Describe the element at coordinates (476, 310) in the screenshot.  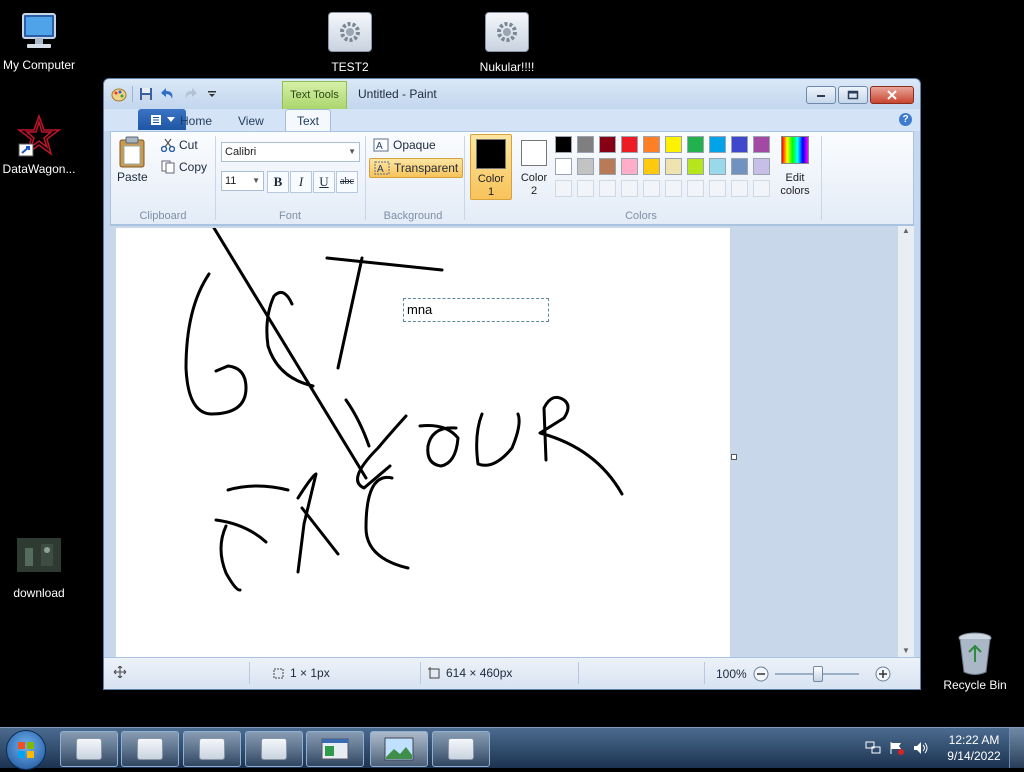
I see `text-box: mna` at that location.